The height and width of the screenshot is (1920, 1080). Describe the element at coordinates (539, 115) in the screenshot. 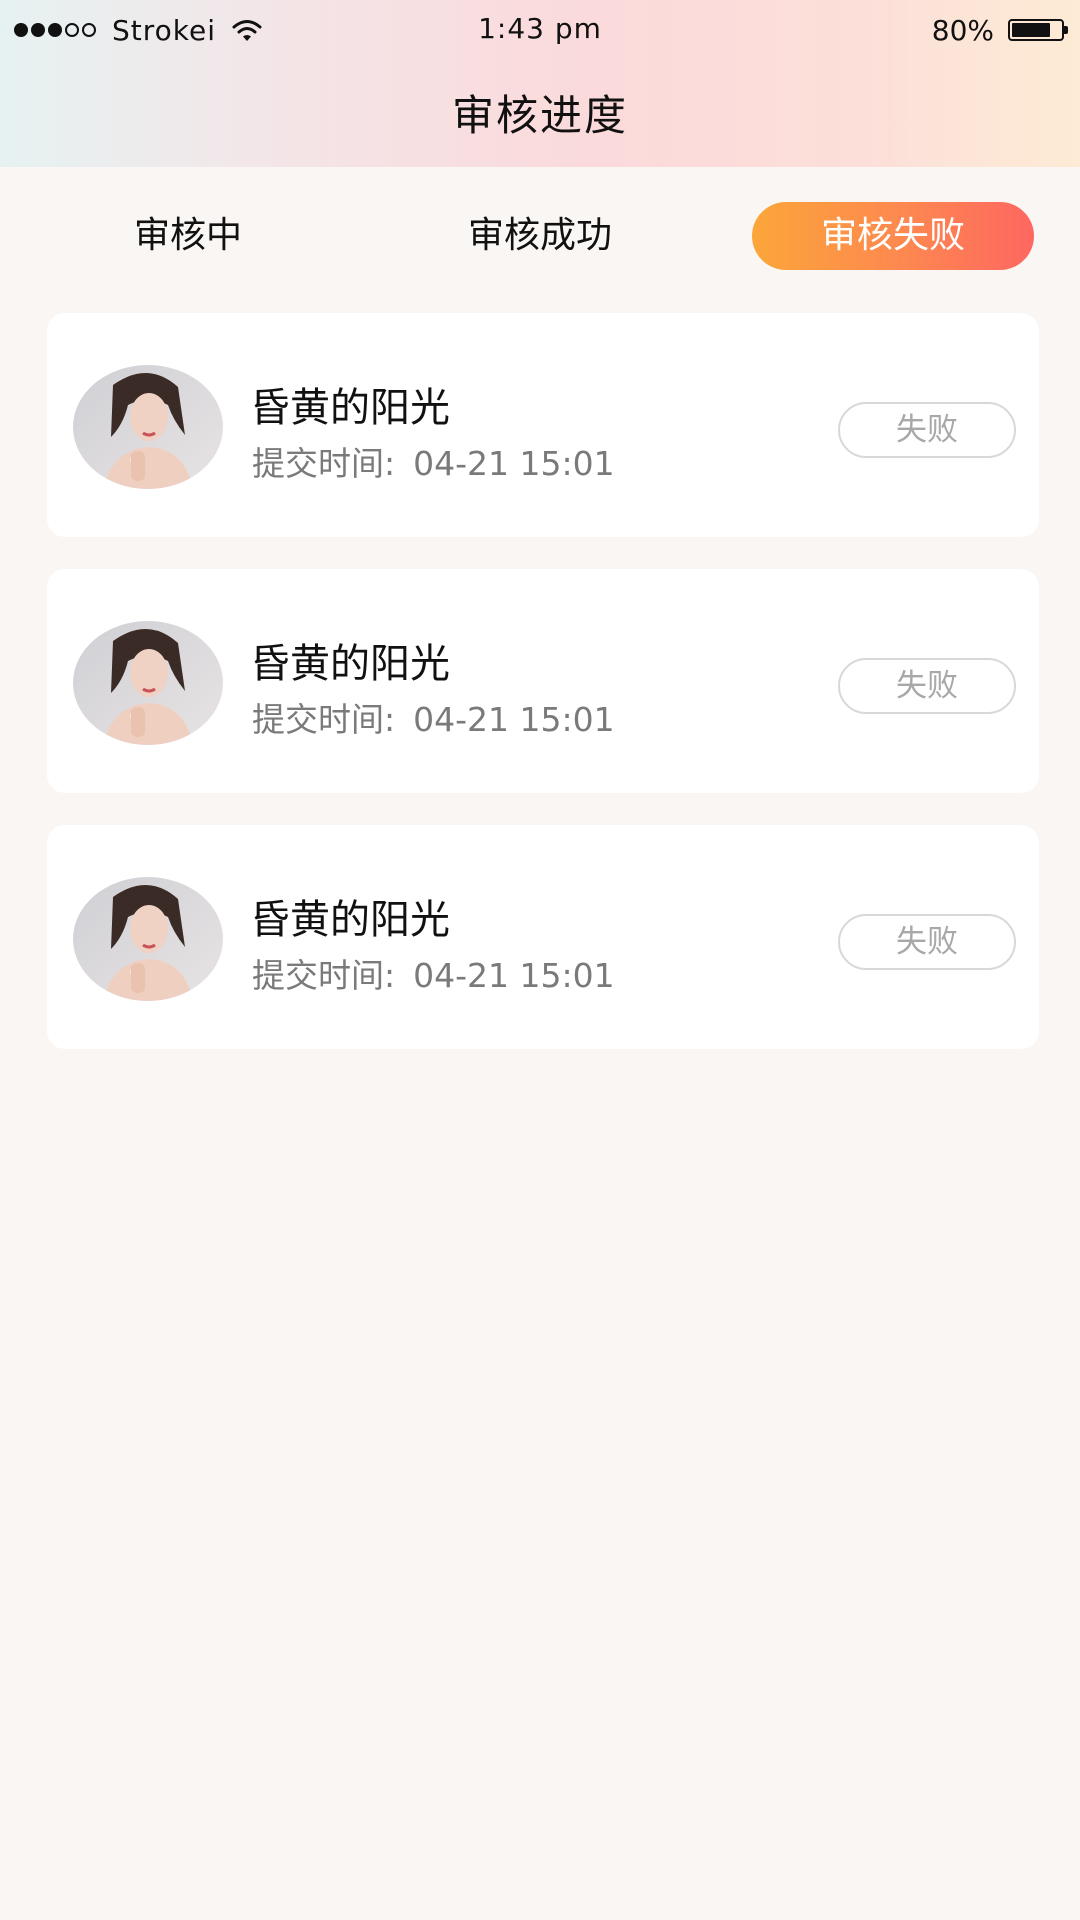

I see `page-title: 审核进度` at that location.